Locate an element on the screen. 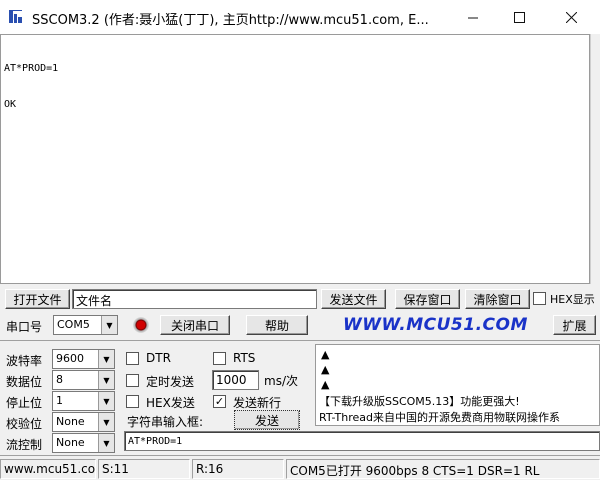 This screenshot has width=600, height=480. receive-line: OK is located at coordinates (10, 104).